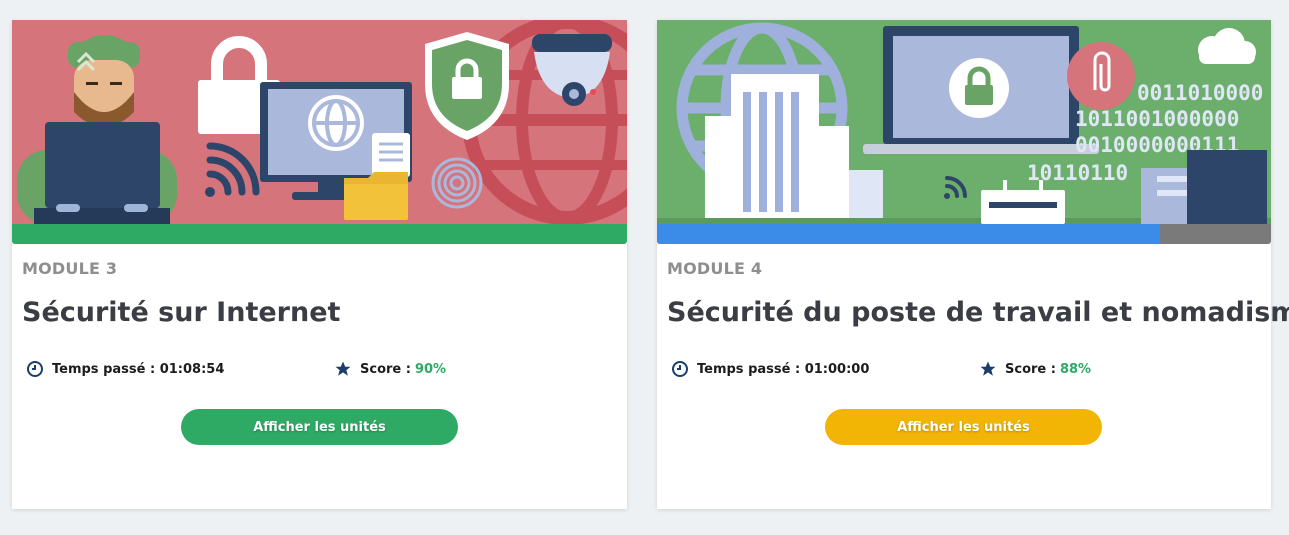 This screenshot has width=1289, height=535. Describe the element at coordinates (981, 90) in the screenshot. I see `laptop-lock-icon` at that location.